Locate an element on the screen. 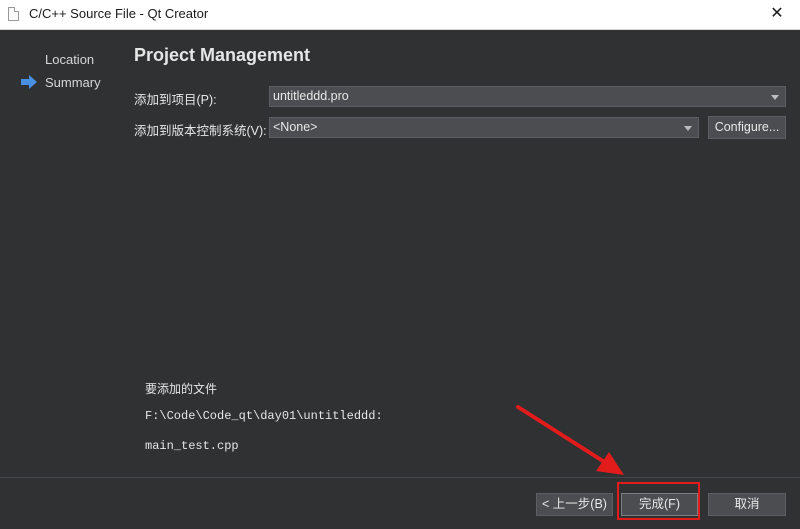 This screenshot has height=529, width=800. title-bar: C/C++ Source File - Qt Creator ✕ is located at coordinates (400, 15).